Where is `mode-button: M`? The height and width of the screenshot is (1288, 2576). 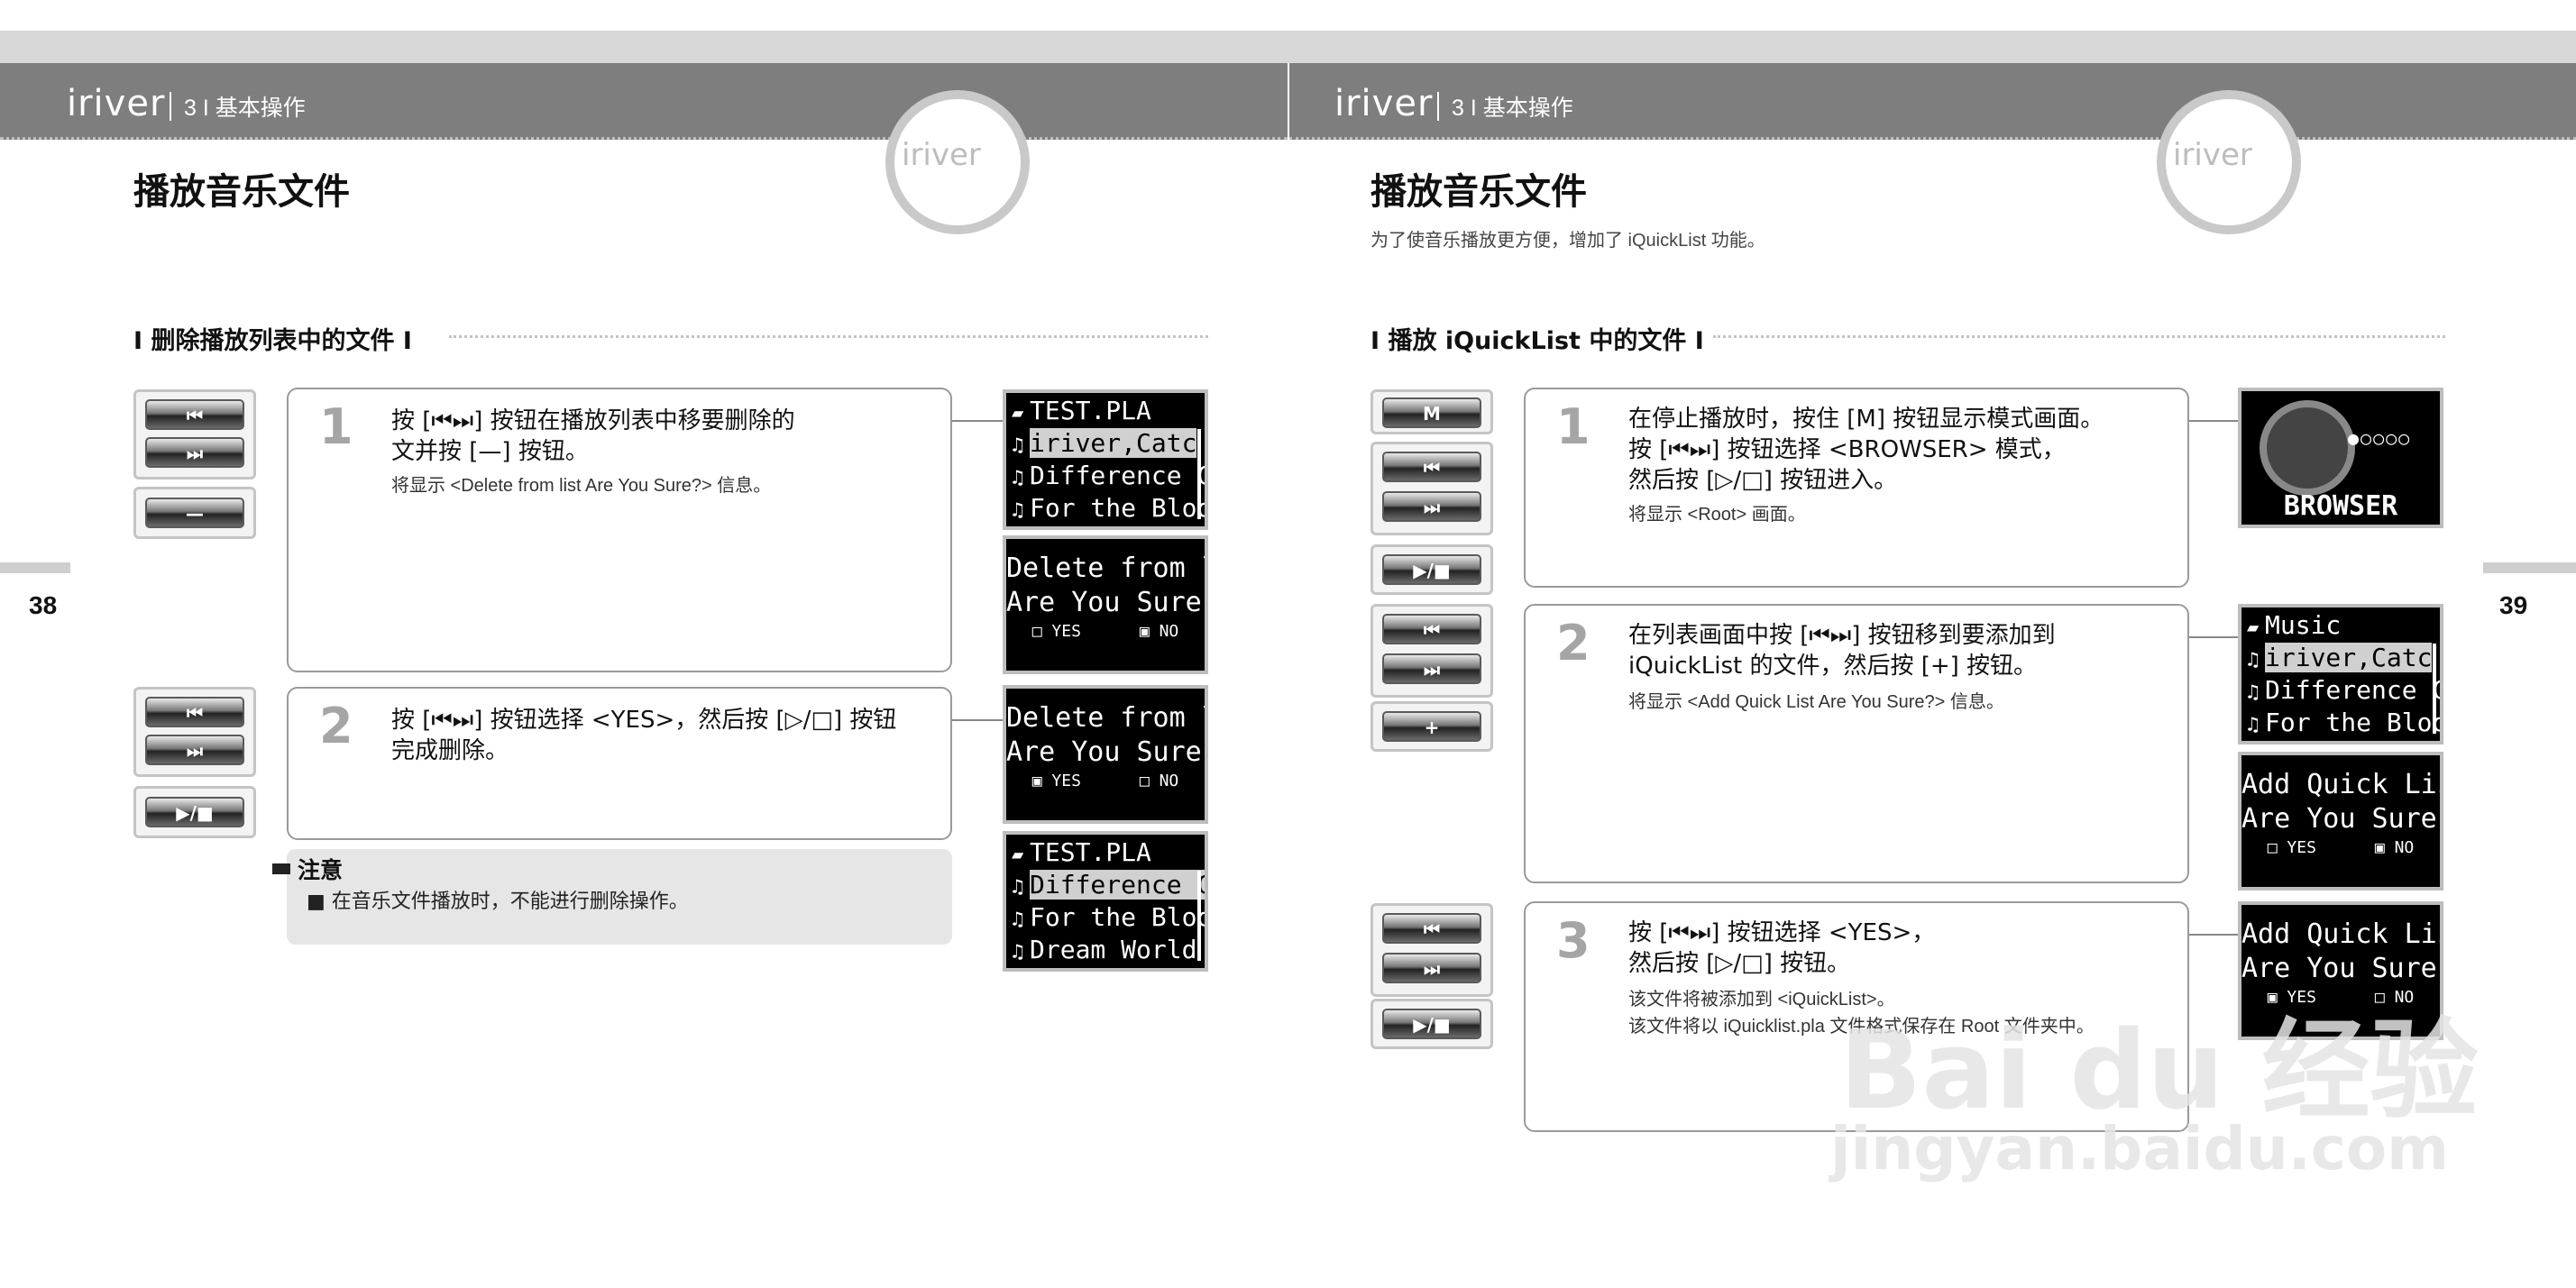 mode-button: M is located at coordinates (1431, 412).